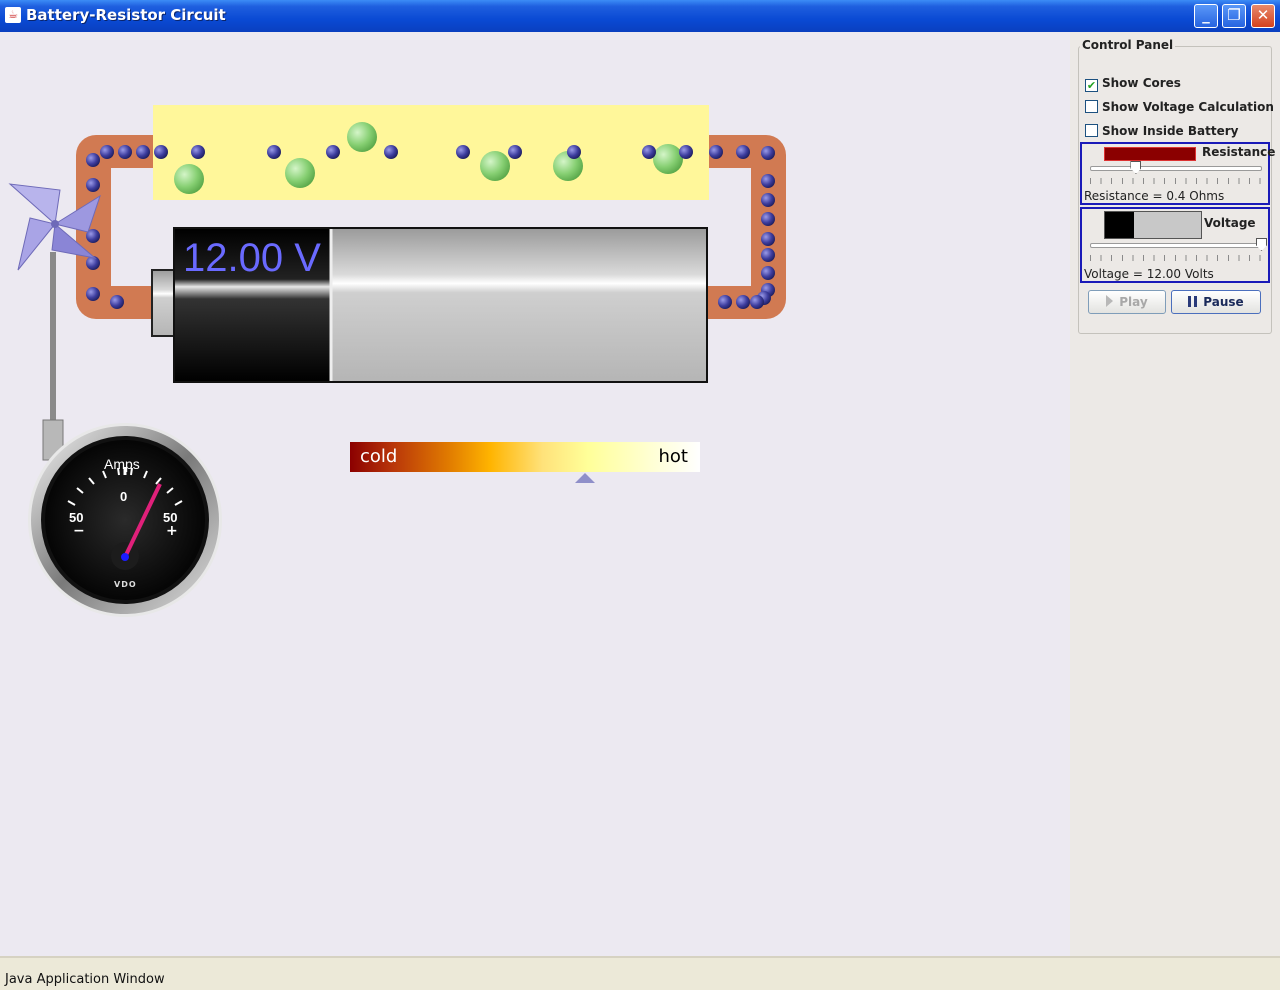 This screenshot has height=990, width=1280. What do you see at coordinates (1127, 302) in the screenshot?
I see `play-button: Play` at bounding box center [1127, 302].